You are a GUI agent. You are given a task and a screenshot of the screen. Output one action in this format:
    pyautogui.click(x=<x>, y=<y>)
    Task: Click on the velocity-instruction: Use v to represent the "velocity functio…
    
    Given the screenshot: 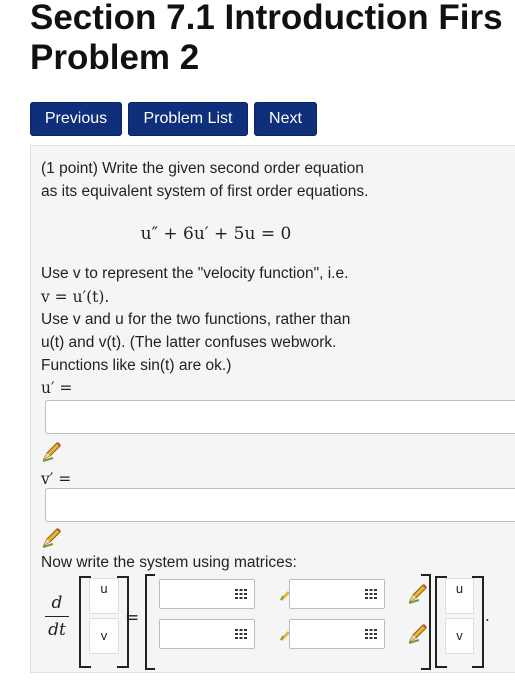 What is the action you would take?
    pyautogui.click(x=195, y=273)
    